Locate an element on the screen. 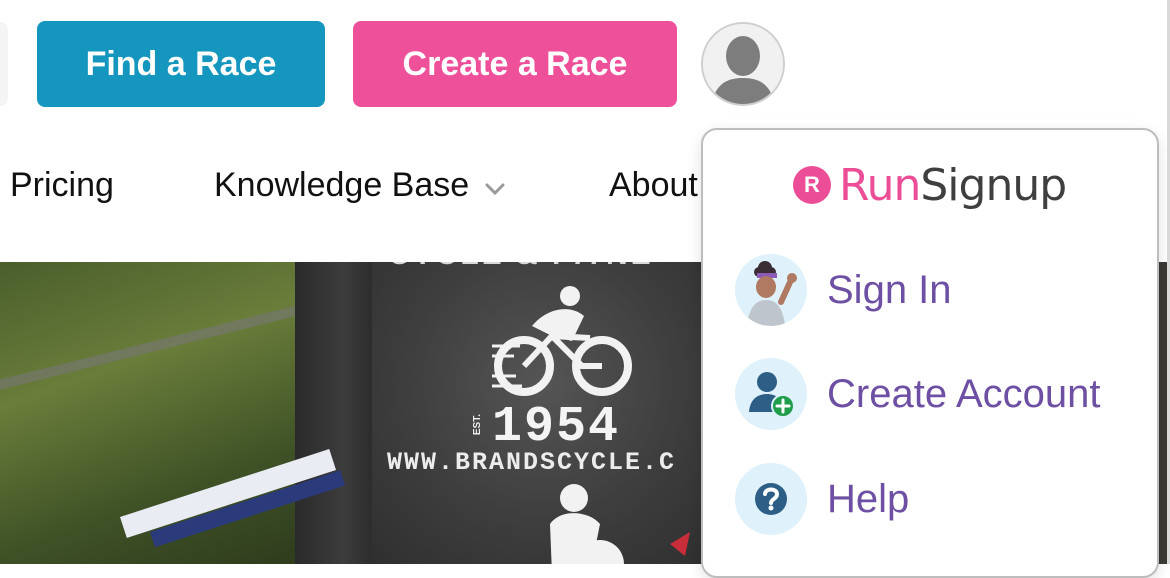 The height and width of the screenshot is (578, 1170). brand-run-text: Run is located at coordinates (880, 185).